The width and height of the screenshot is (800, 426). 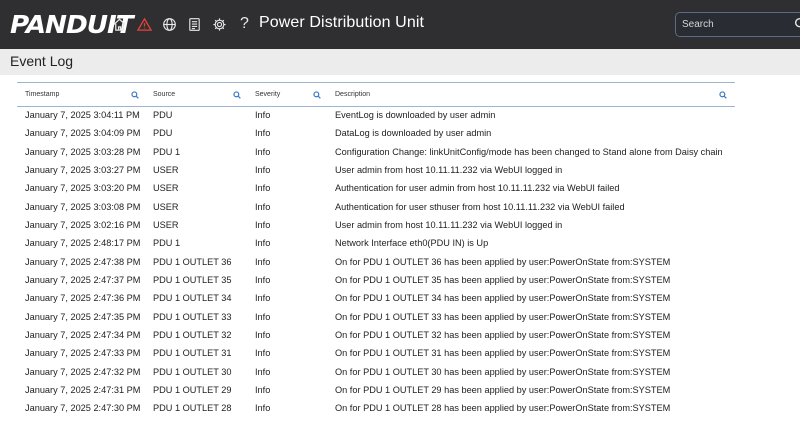 What do you see at coordinates (194, 24) in the screenshot?
I see `document-icon` at bounding box center [194, 24].